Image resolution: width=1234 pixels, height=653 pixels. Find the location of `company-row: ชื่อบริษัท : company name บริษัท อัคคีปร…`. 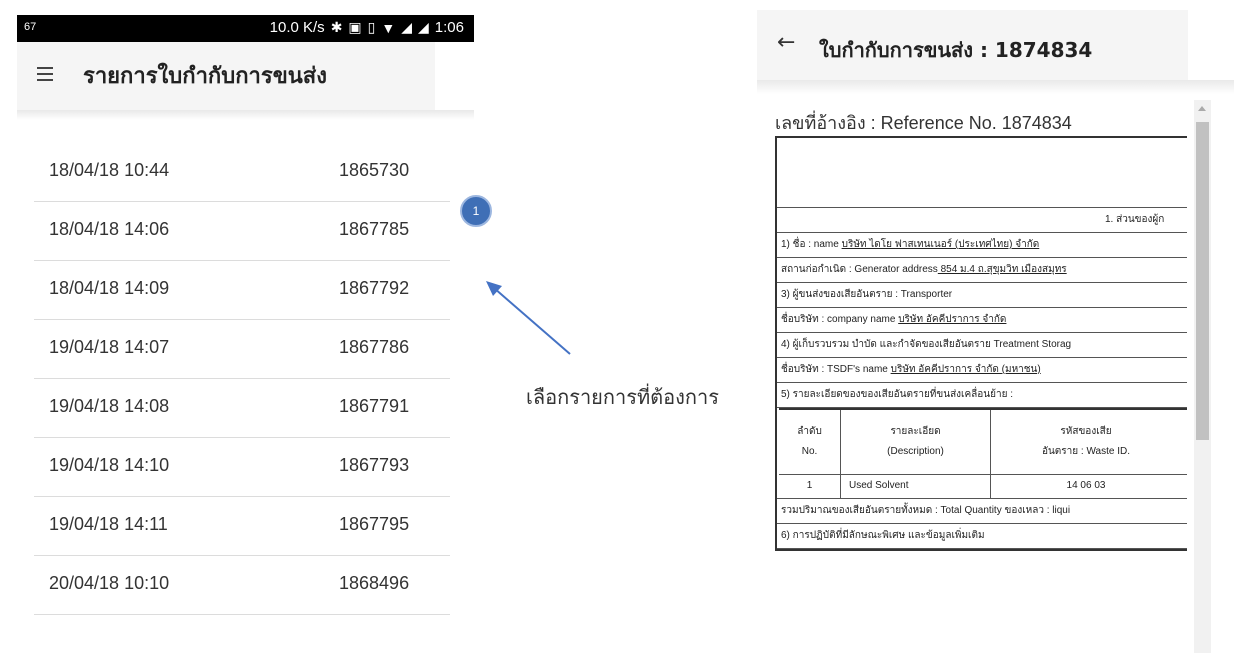

company-row: ชื่อบริษัท : company name บริษัท อัคคีปร… is located at coordinates (982, 320).